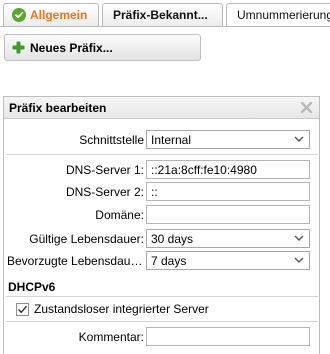  Describe the element at coordinates (121, 309) in the screenshot. I see `stateless-server-label: Zustandsloser integrierter Server` at that location.